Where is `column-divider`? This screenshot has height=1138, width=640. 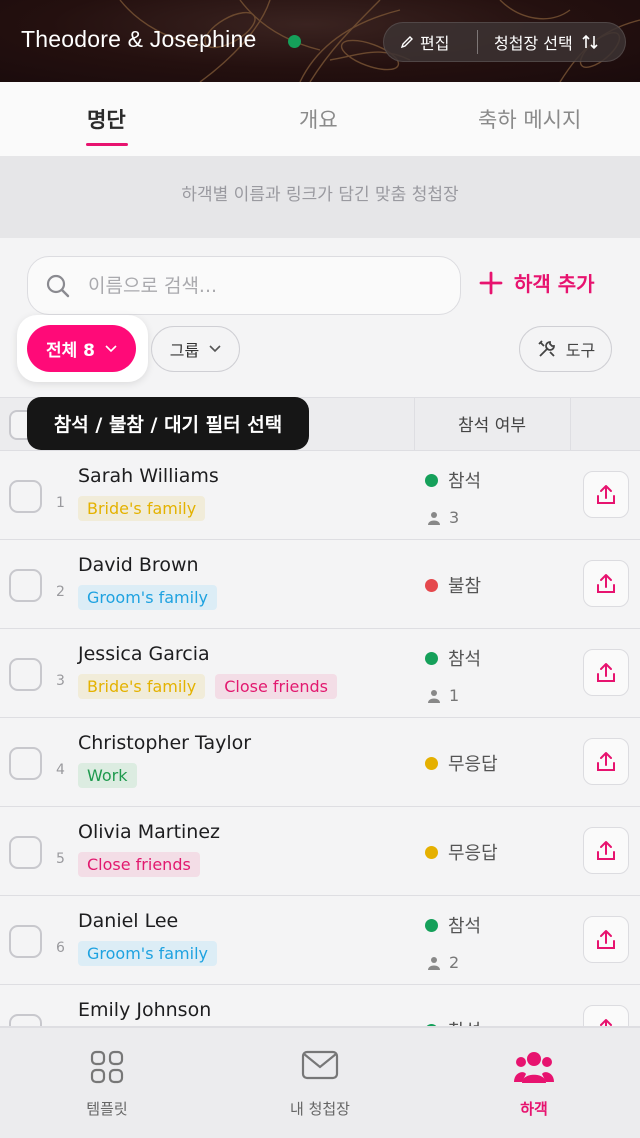 column-divider is located at coordinates (570, 424).